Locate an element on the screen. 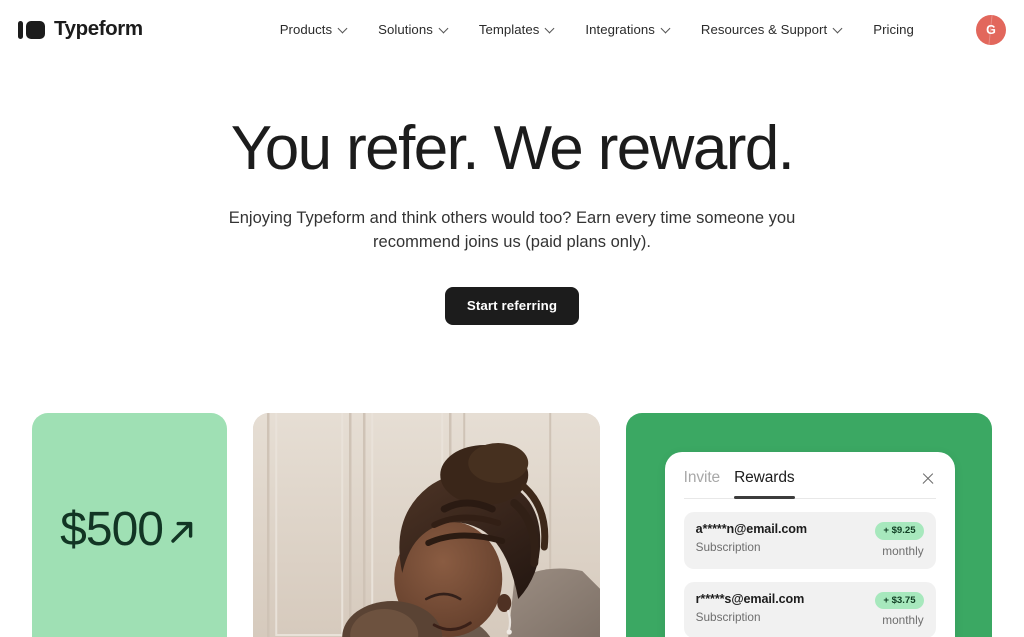 The width and height of the screenshot is (1024, 637). nav-item-label: Resources & Support is located at coordinates (764, 29).